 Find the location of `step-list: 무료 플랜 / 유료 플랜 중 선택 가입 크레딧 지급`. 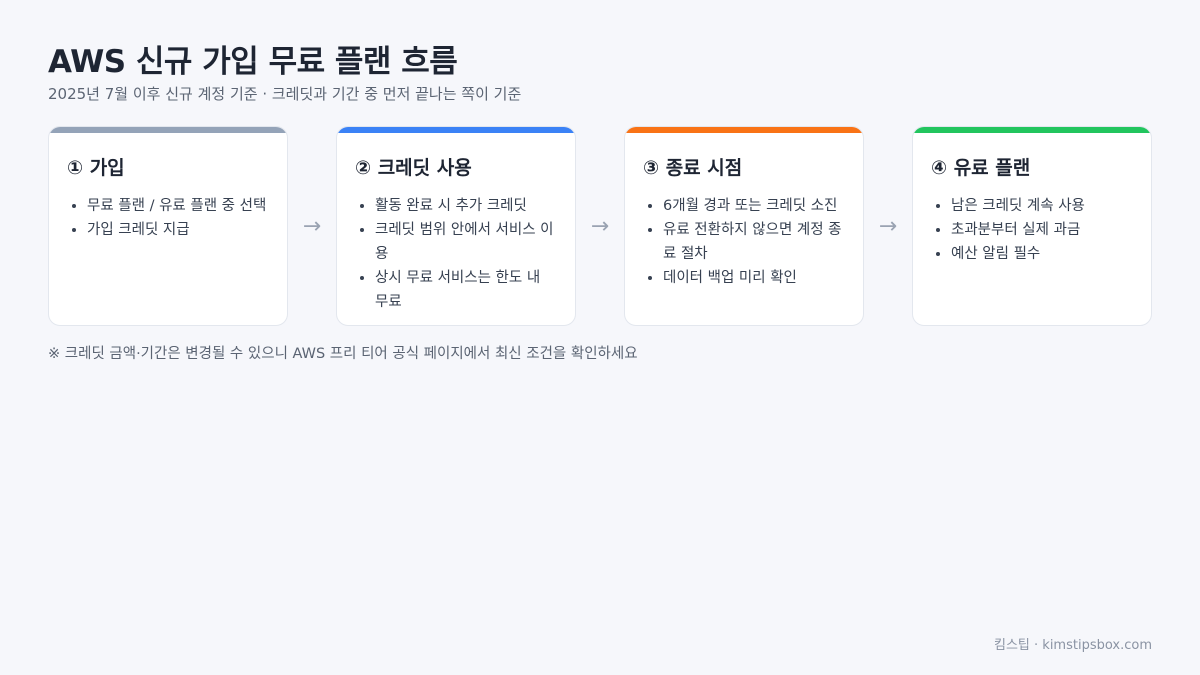

step-list: 무료 플랜 / 유료 플랜 중 선택 가입 크레딧 지급 is located at coordinates (168, 218).